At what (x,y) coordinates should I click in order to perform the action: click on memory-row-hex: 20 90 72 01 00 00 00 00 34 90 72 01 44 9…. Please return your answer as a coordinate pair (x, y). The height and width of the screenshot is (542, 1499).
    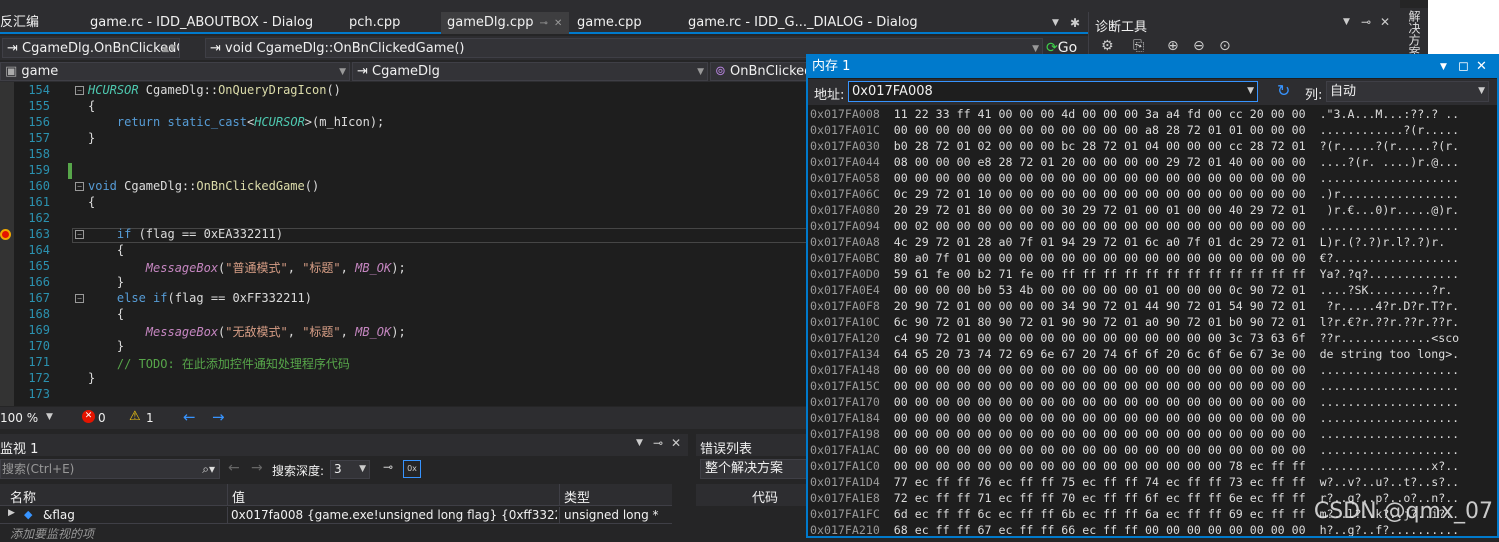
    Looking at the image, I should click on (1100, 306).